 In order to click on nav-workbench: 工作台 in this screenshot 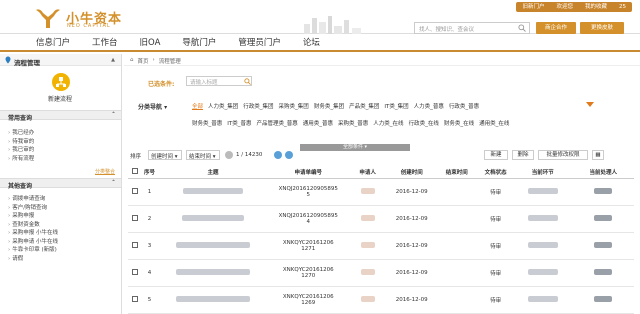, I will do `click(105, 42)`.